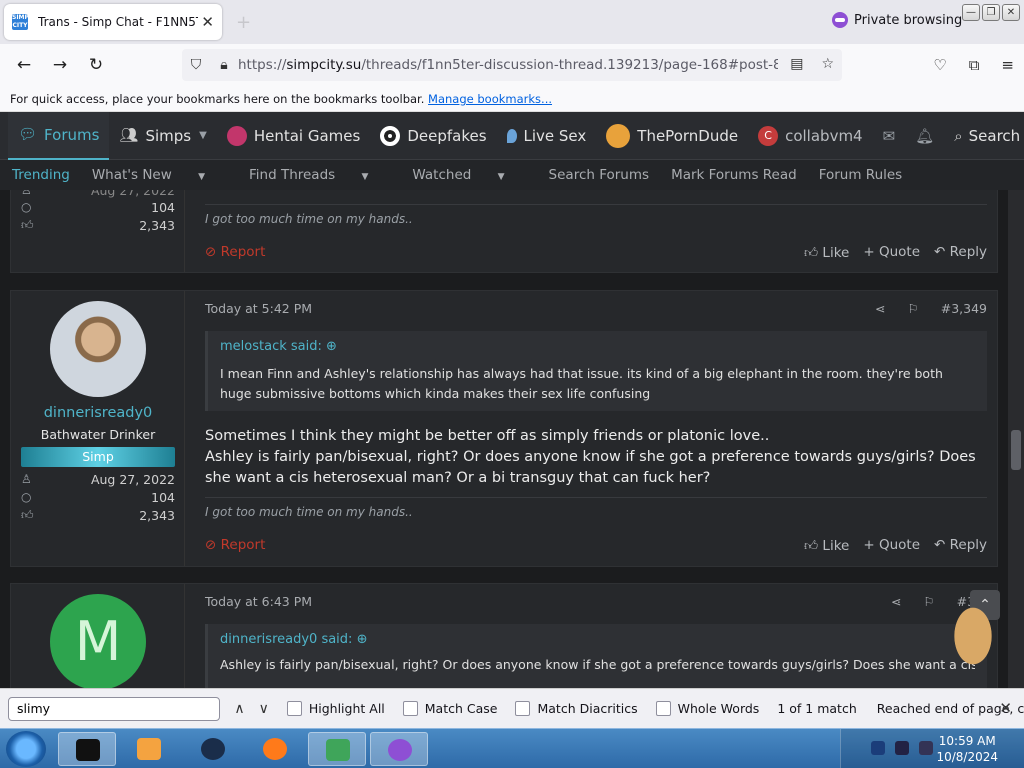 This screenshot has width=1024, height=768. Describe the element at coordinates (796, 64) in the screenshot. I see `reader-view-icon: ▤` at that location.